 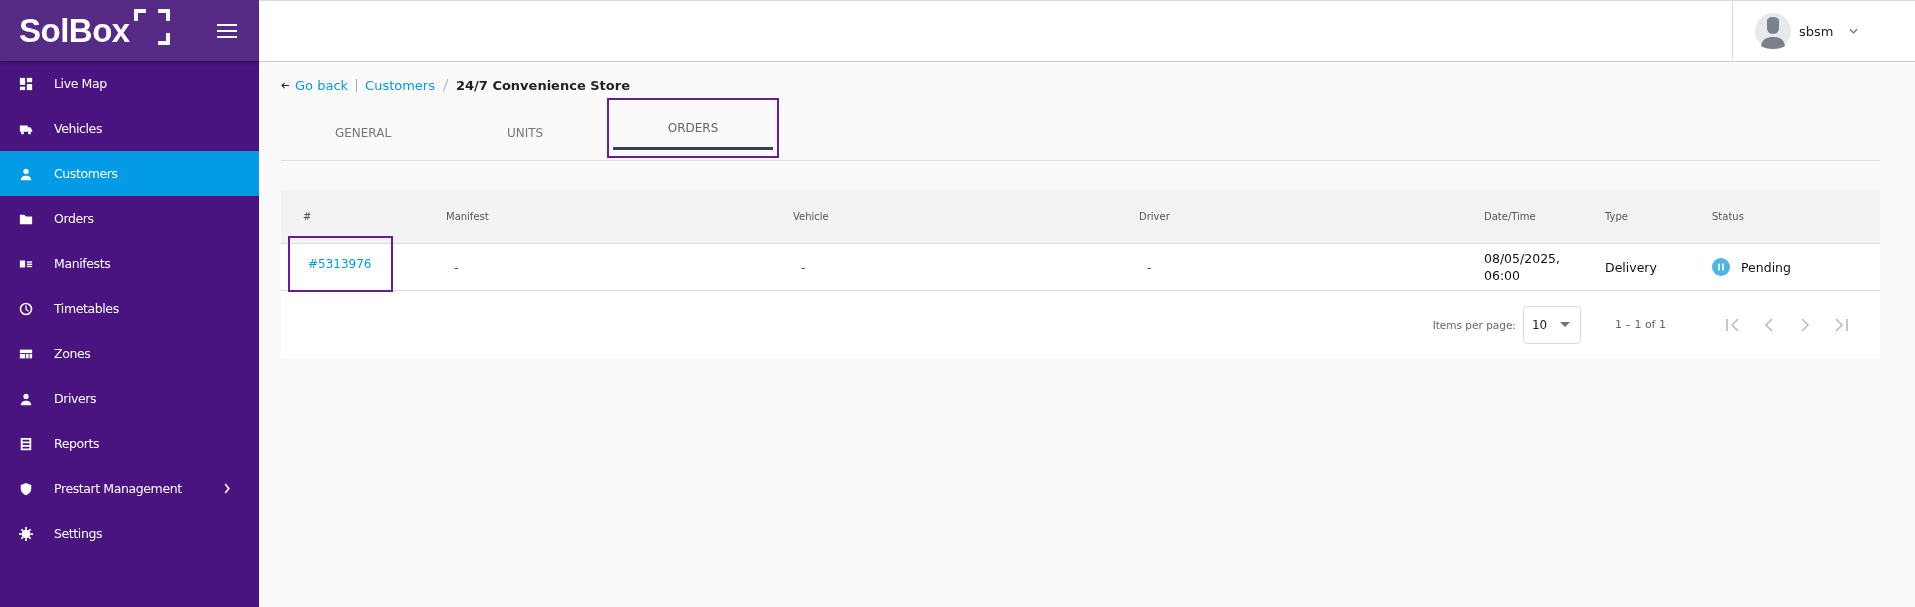 I want to click on first-page-button, so click(x=1733, y=324).